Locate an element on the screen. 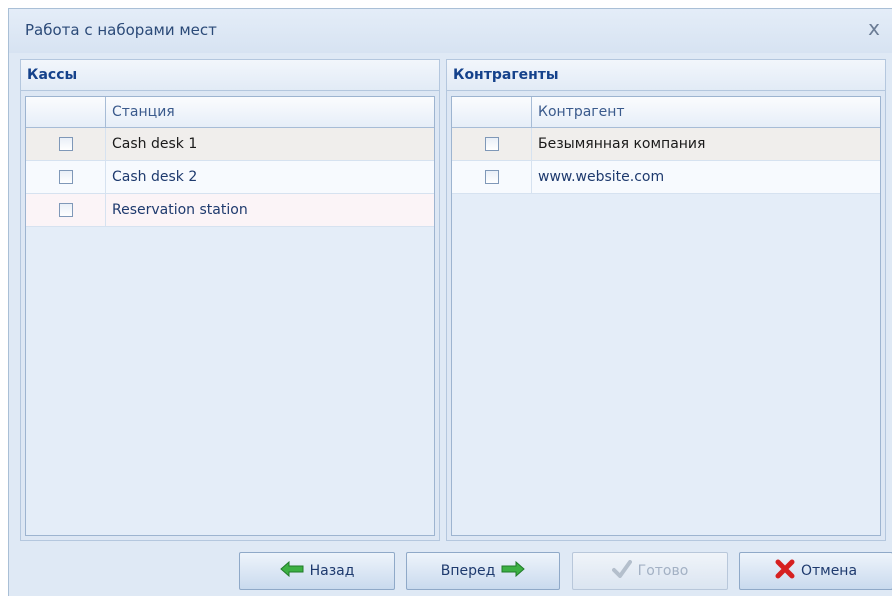 The image size is (892, 596). red-x-icon is located at coordinates (785, 571).